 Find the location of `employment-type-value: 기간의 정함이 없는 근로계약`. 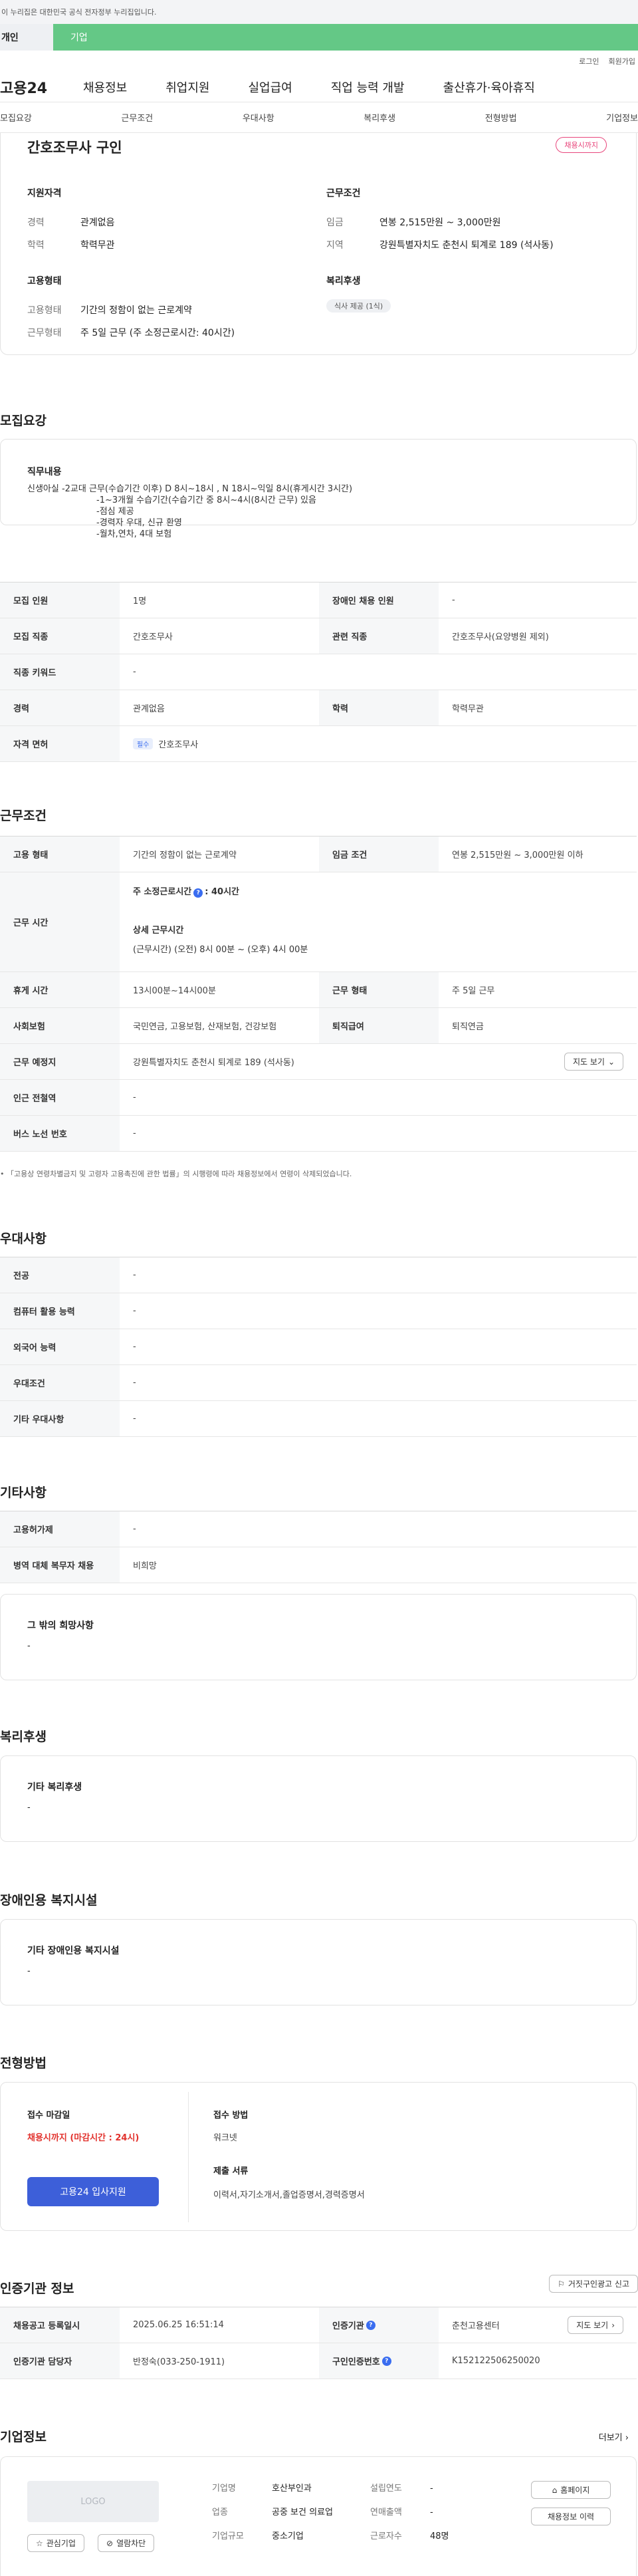

employment-type-value: 기간의 정함이 없는 근로계약 is located at coordinates (136, 310).